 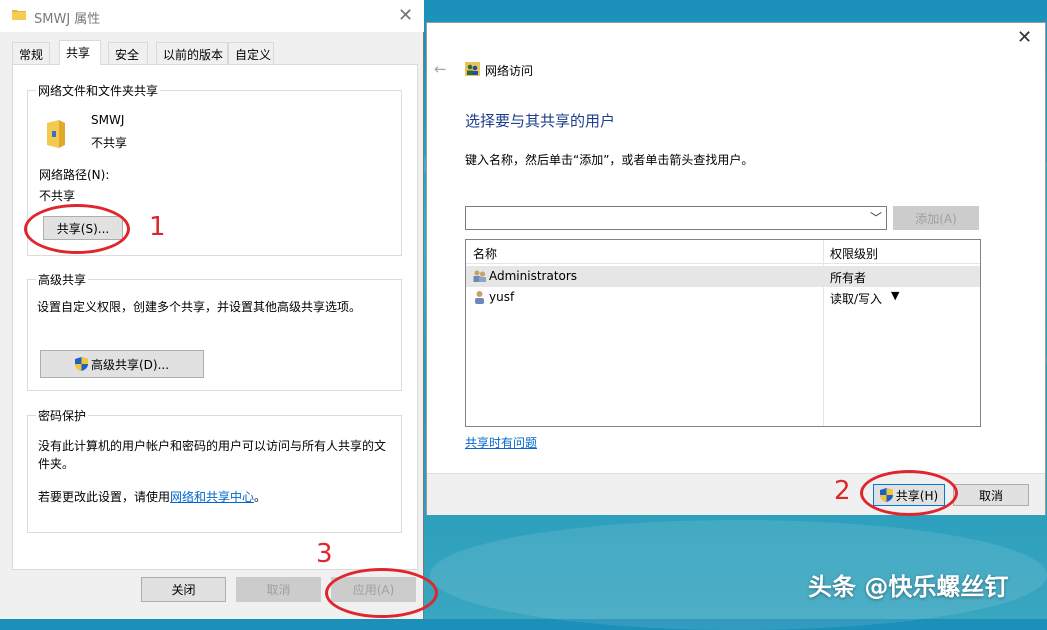 I want to click on folder-icon, so click(x=19, y=15).